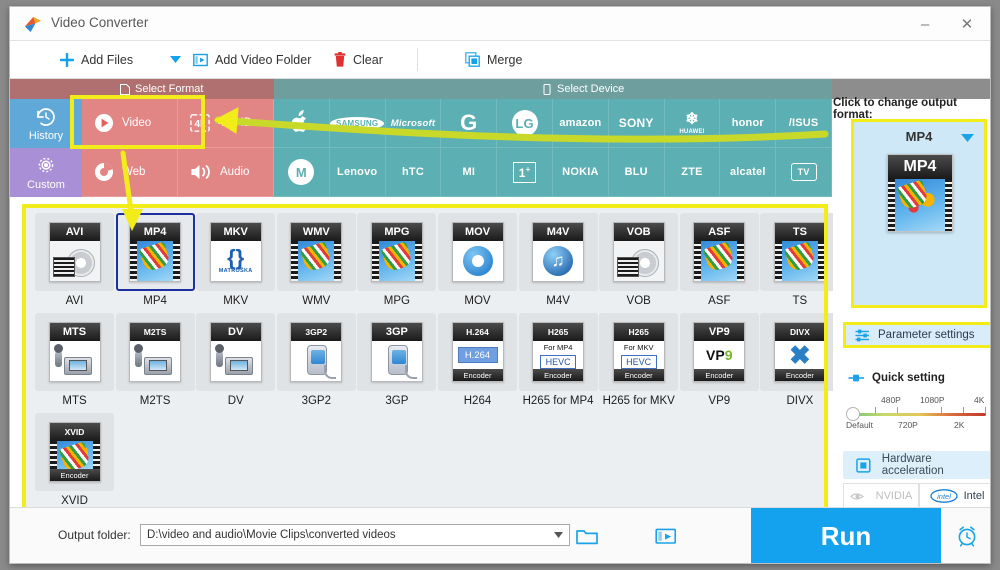  Describe the element at coordinates (469, 123) in the screenshot. I see `device-google: G` at that location.